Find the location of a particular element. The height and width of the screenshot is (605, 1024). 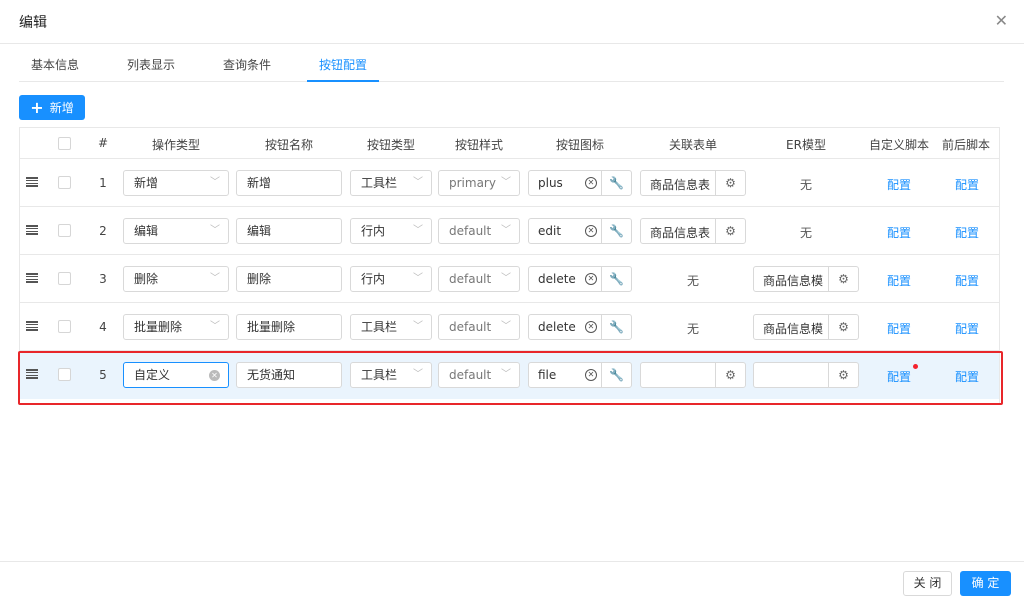

tab-basic-info: 基本信息 is located at coordinates (55, 69).